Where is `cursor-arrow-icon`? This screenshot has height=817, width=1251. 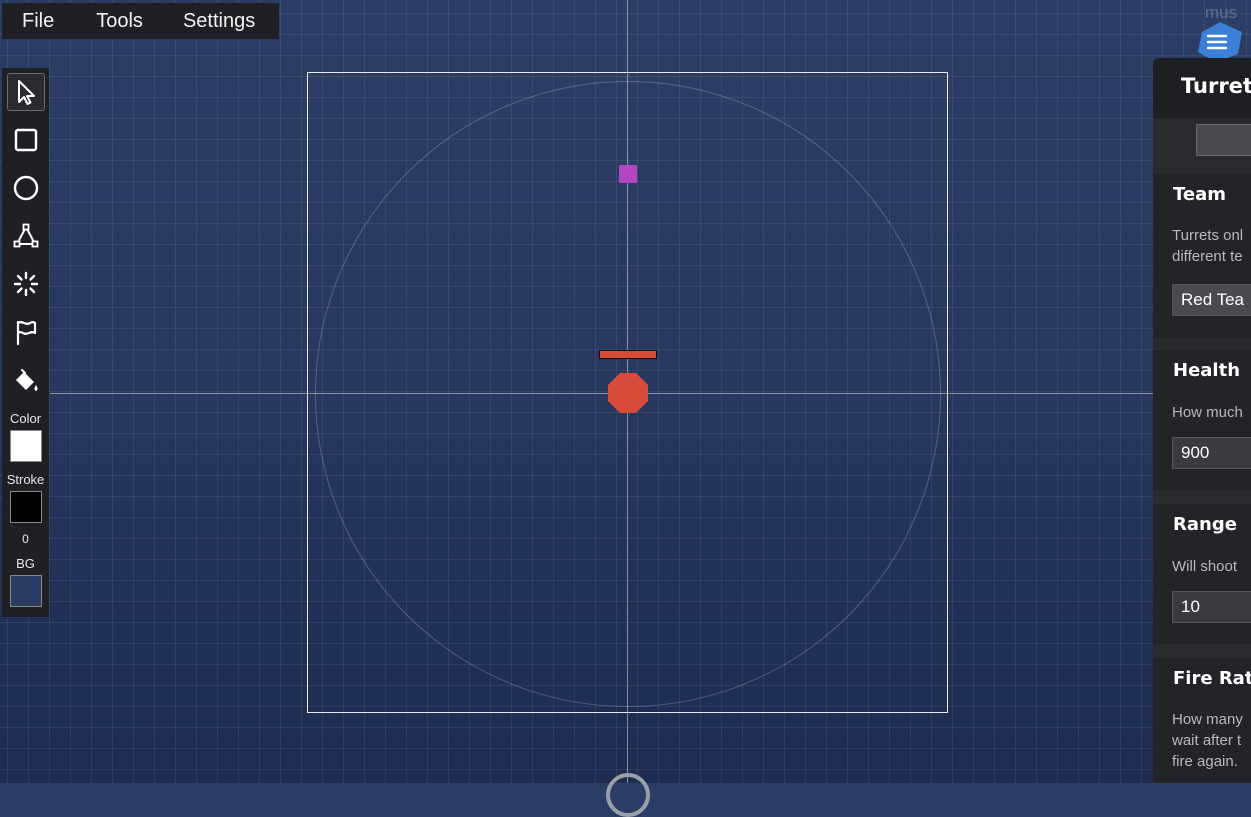 cursor-arrow-icon is located at coordinates (26, 92).